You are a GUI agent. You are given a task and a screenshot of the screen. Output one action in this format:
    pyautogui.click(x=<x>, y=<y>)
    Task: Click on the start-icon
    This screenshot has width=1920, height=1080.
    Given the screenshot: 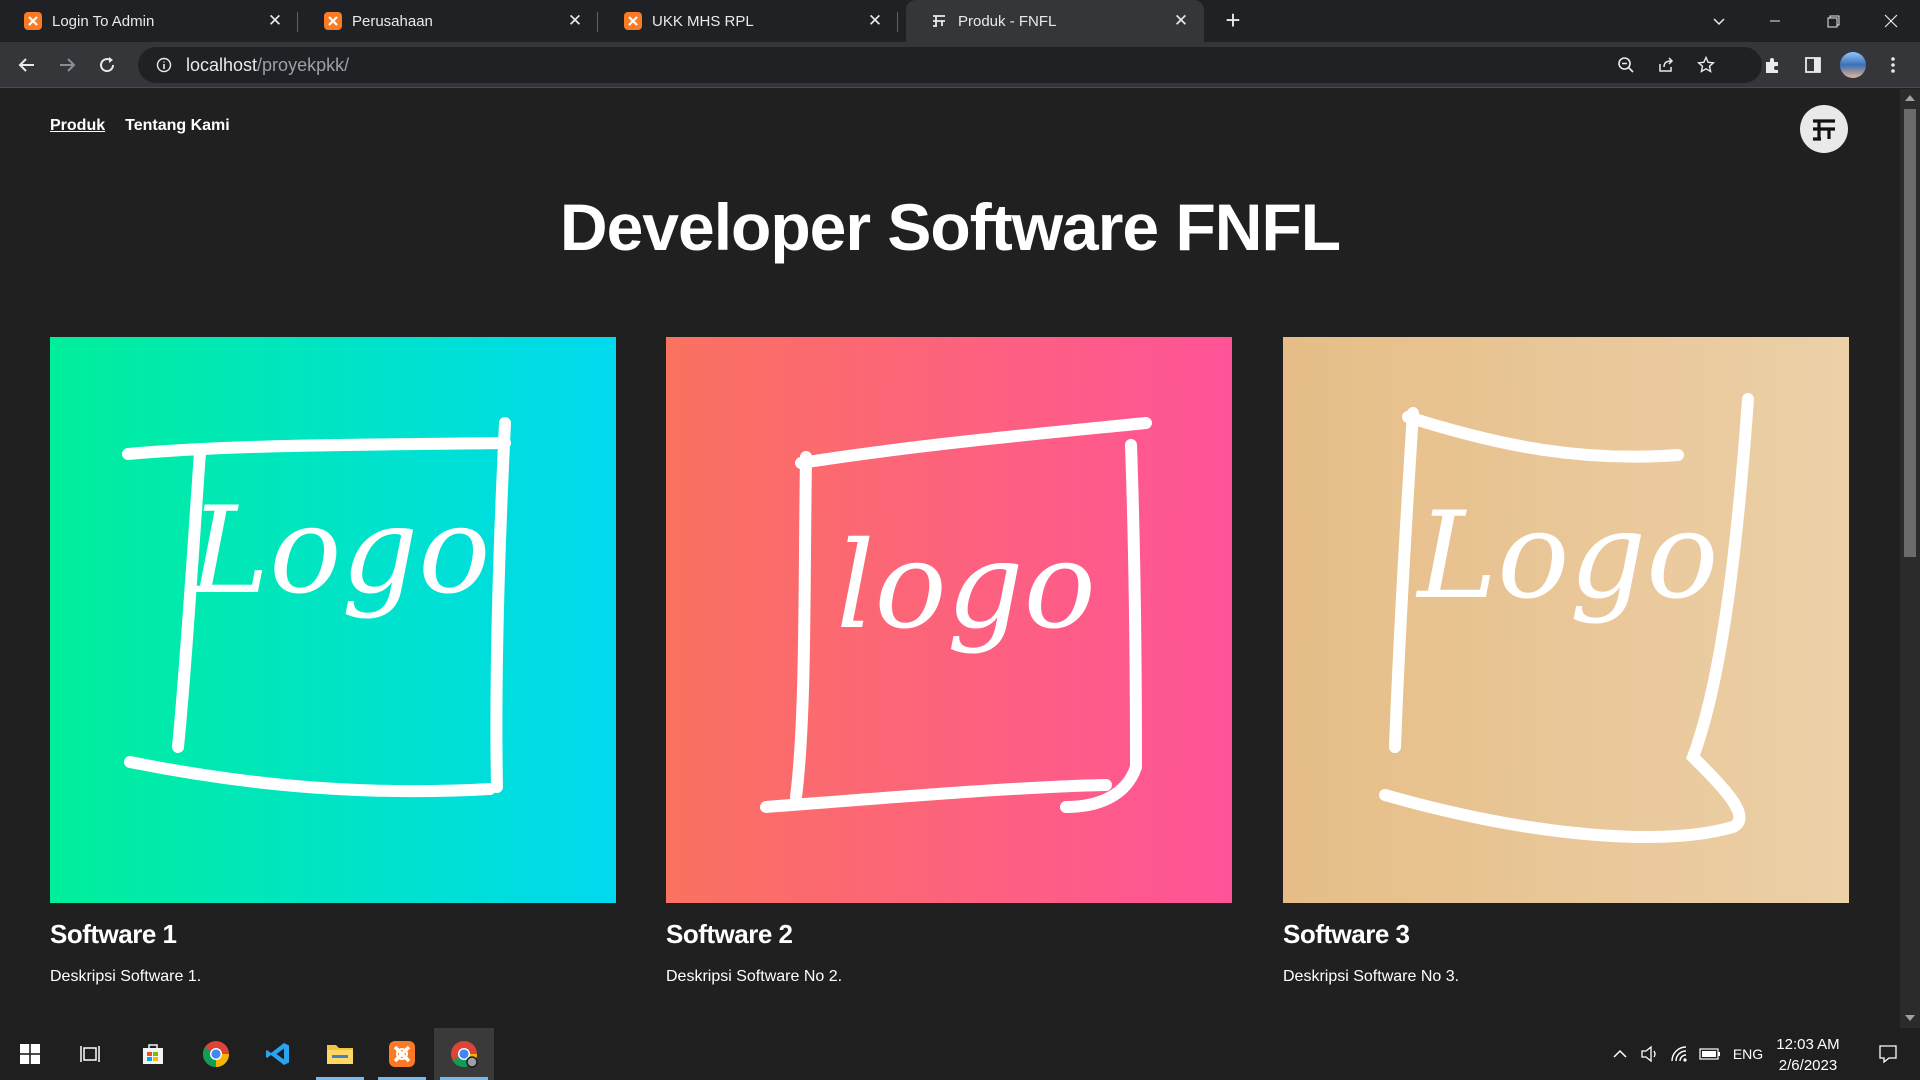 What is the action you would take?
    pyautogui.click(x=30, y=1054)
    